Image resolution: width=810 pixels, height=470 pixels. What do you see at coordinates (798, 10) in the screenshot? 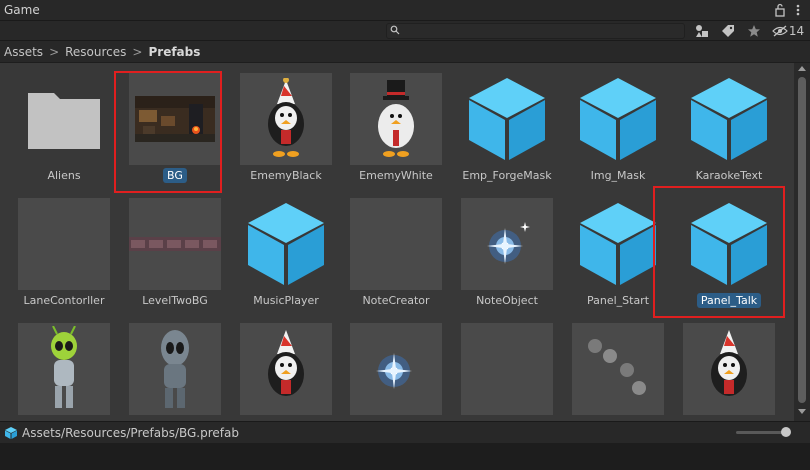
I see `more-options-icon` at bounding box center [798, 10].